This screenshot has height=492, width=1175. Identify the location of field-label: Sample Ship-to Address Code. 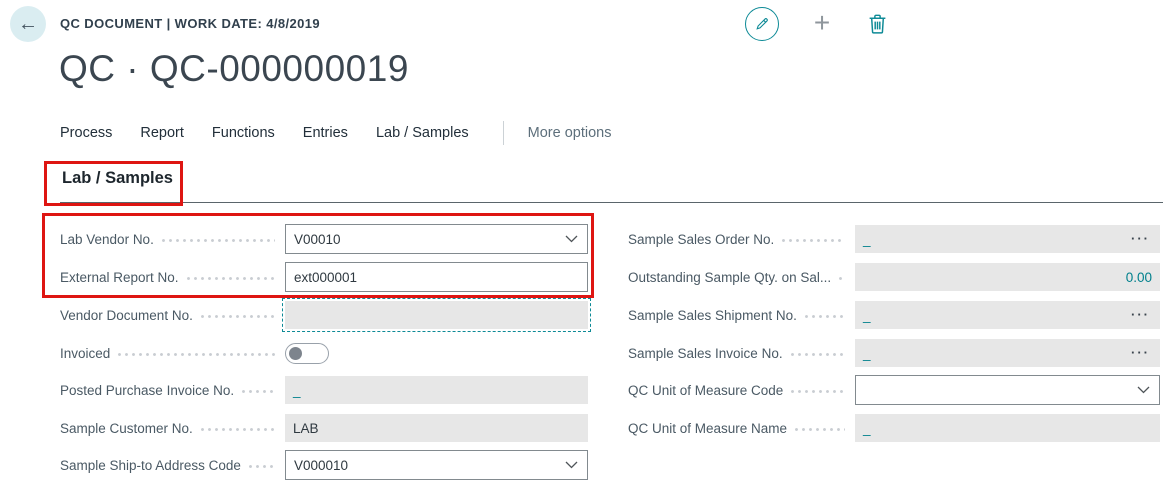
(172, 465).